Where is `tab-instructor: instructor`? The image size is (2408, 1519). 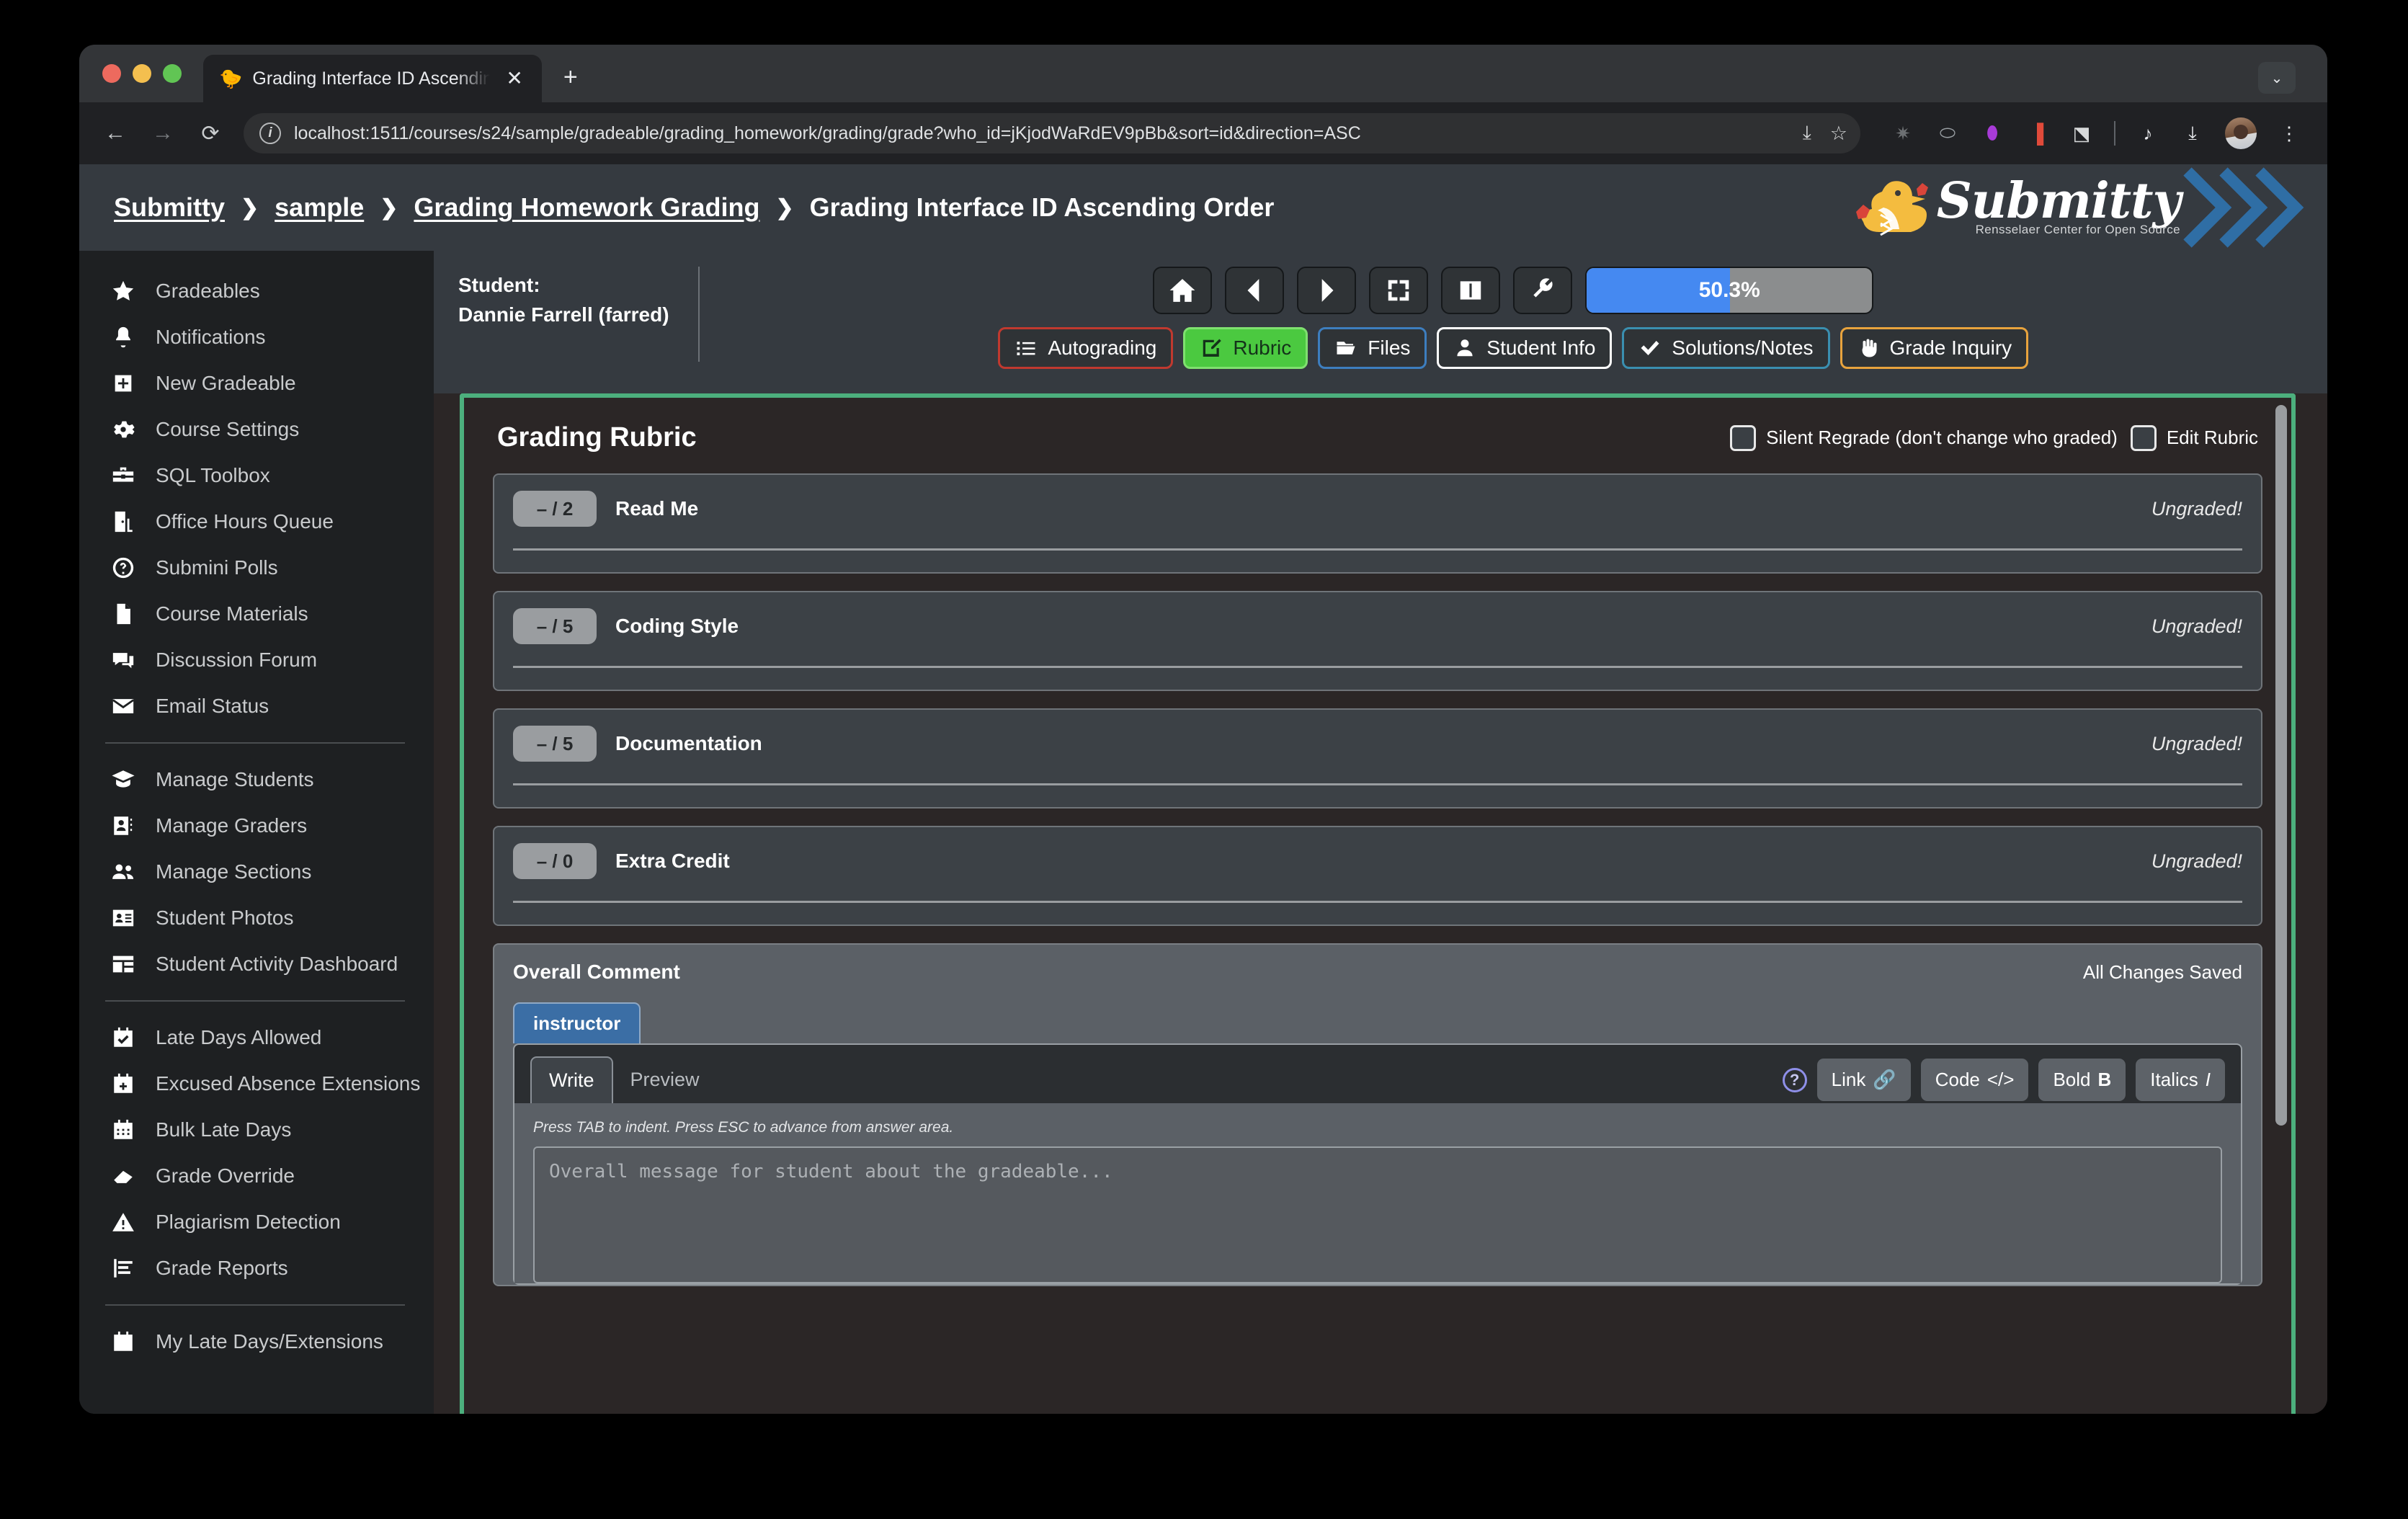
tab-instructor: instructor is located at coordinates (577, 1022).